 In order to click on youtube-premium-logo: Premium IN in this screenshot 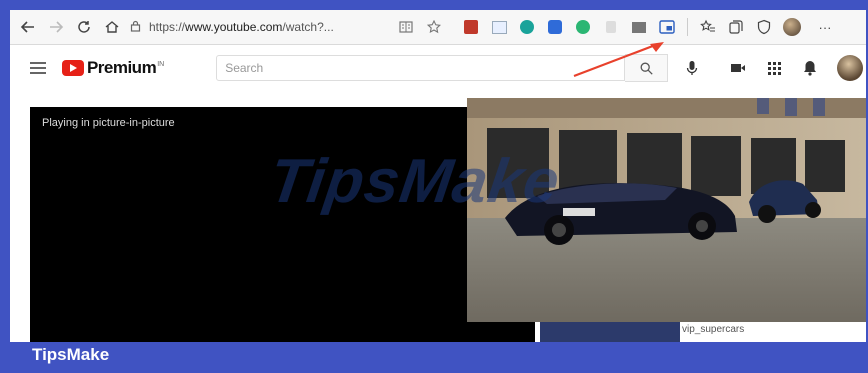, I will do `click(113, 68)`.